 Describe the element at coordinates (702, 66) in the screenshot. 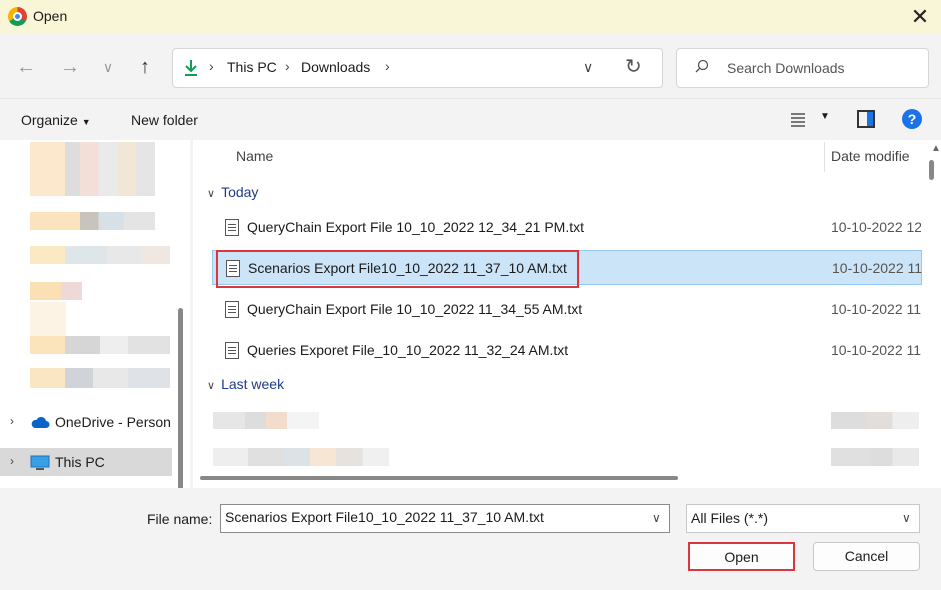

I see `search-icon` at that location.